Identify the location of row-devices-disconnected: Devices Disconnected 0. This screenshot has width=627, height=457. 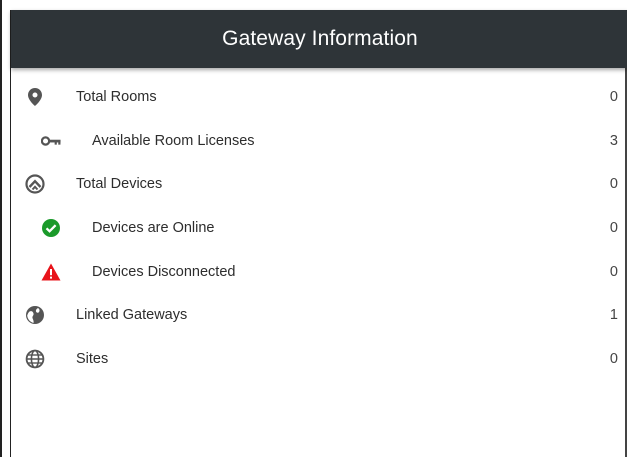
(319, 272).